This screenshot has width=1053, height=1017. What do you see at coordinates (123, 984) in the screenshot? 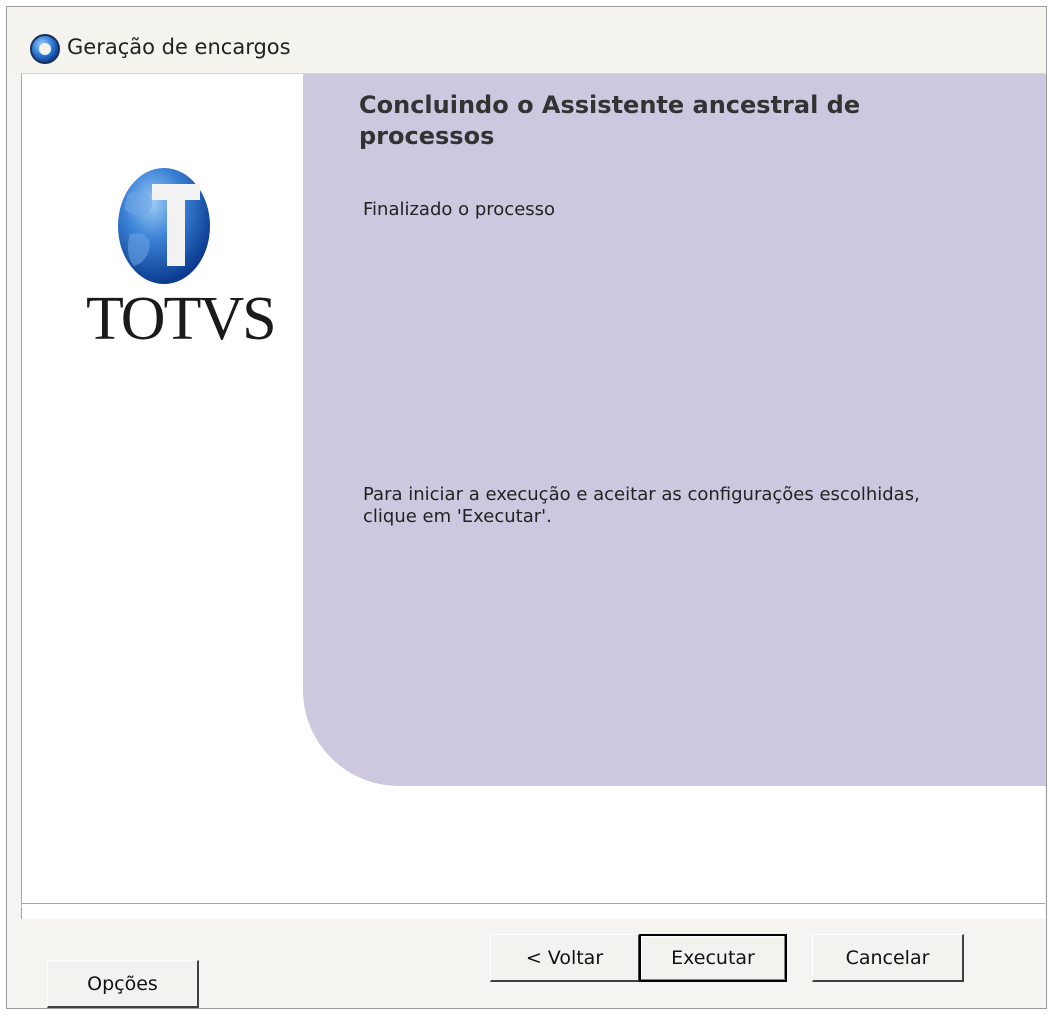
I see `options-button: Opções` at bounding box center [123, 984].